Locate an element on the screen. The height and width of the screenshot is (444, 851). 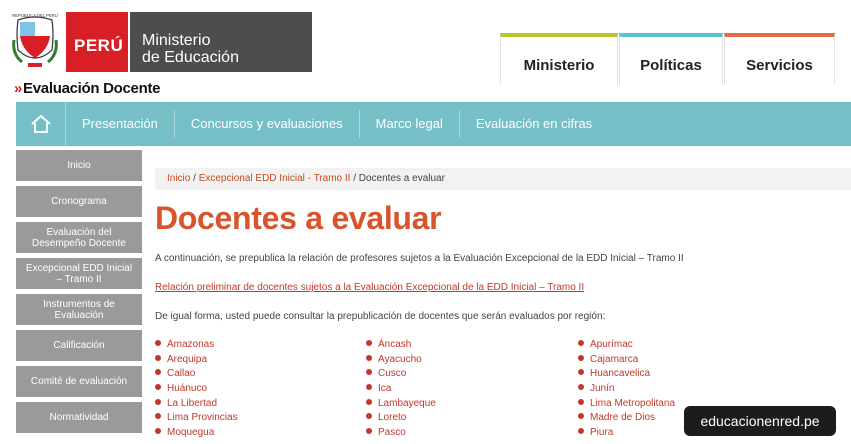
region-link: Loreto is located at coordinates (401, 418).